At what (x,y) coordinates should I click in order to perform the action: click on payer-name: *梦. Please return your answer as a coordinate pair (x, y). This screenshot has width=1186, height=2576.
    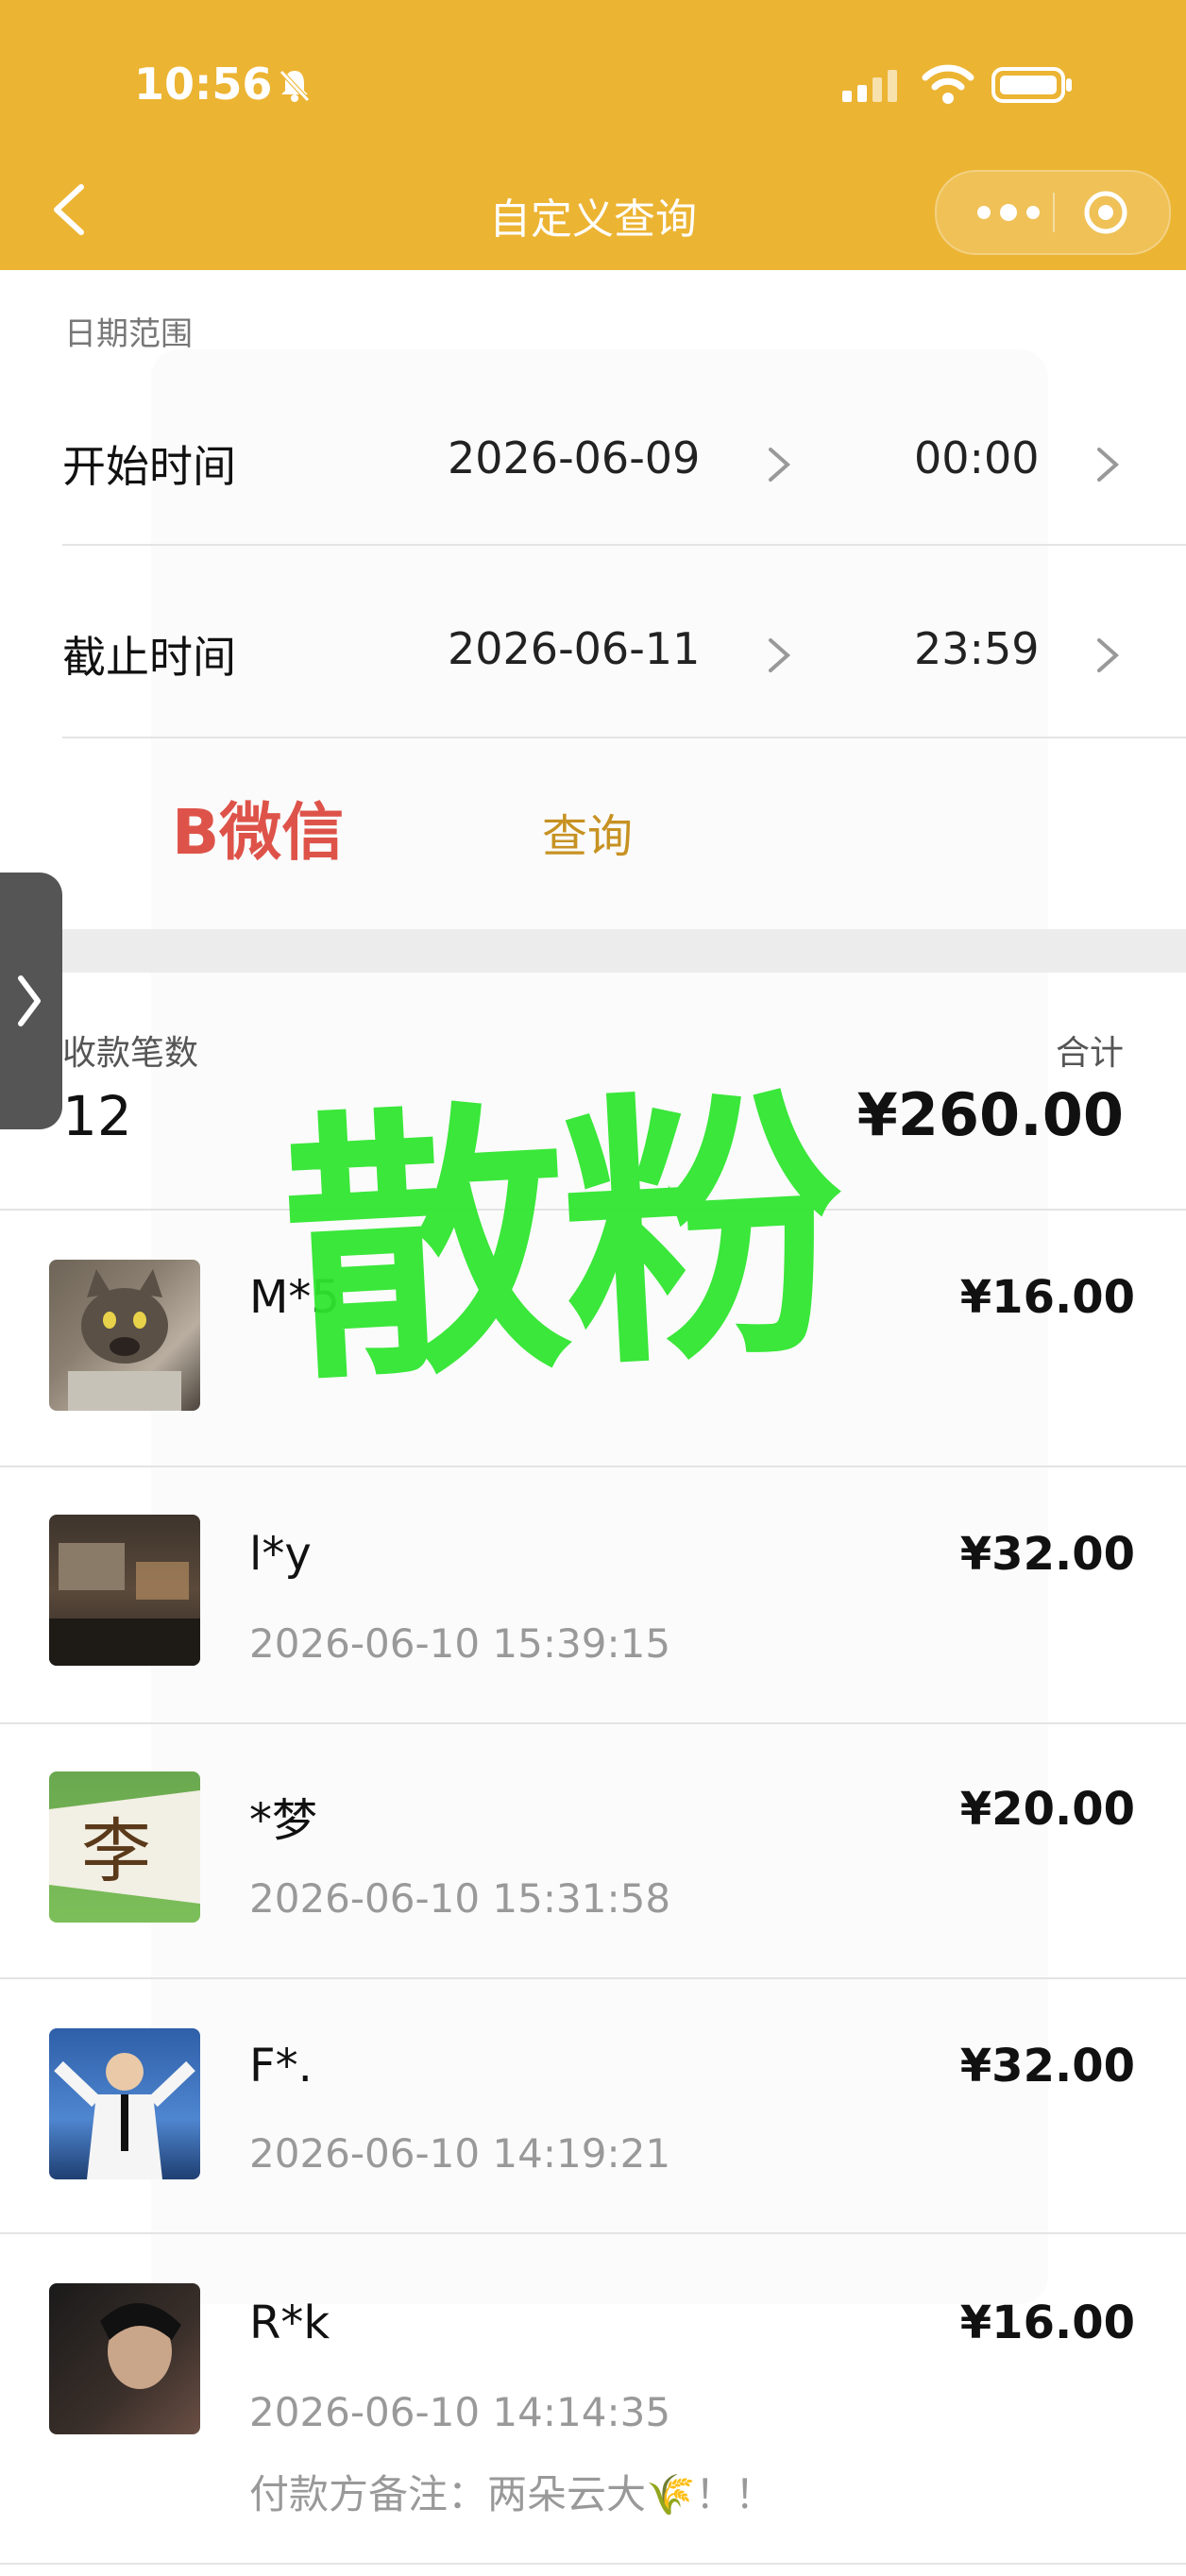
    Looking at the image, I should click on (283, 1820).